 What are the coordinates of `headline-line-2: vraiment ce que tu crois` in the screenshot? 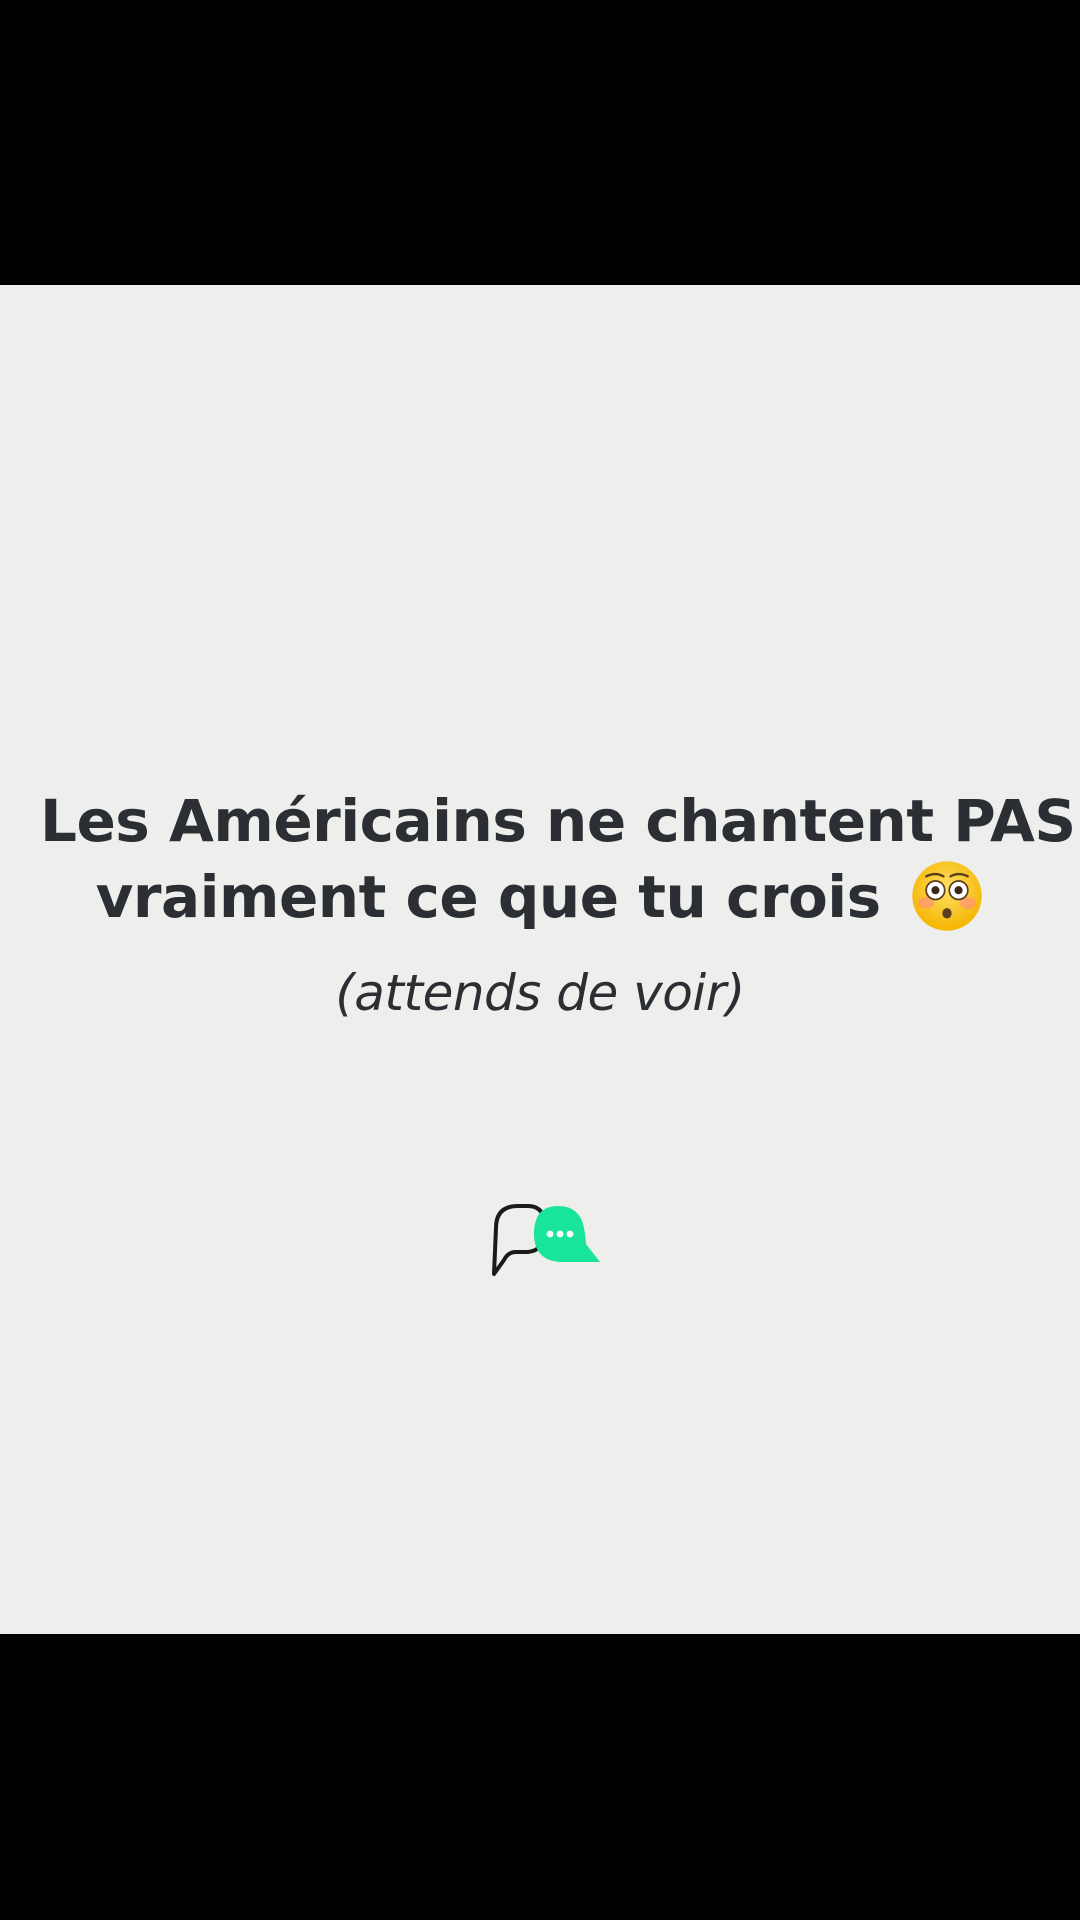 It's located at (540, 897).